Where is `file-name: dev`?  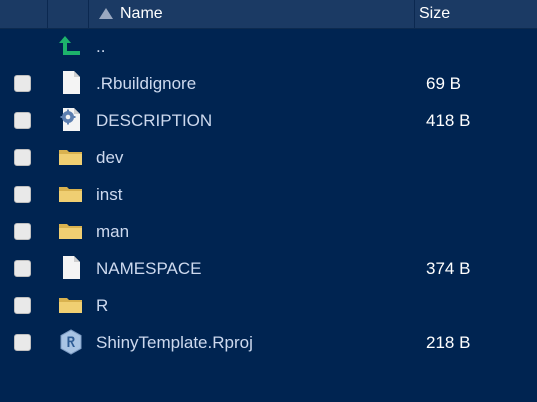 file-name: dev is located at coordinates (109, 158).